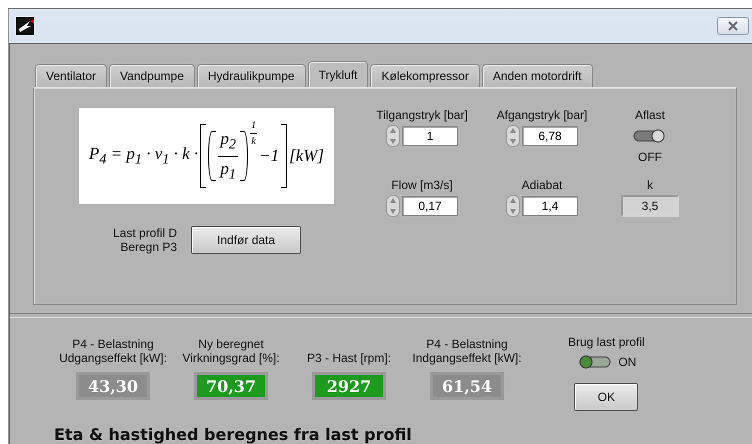 The image size is (752, 444). Describe the element at coordinates (233, 434) in the screenshot. I see `footer-text: Eta & hastighed beregnes fra last profil` at that location.